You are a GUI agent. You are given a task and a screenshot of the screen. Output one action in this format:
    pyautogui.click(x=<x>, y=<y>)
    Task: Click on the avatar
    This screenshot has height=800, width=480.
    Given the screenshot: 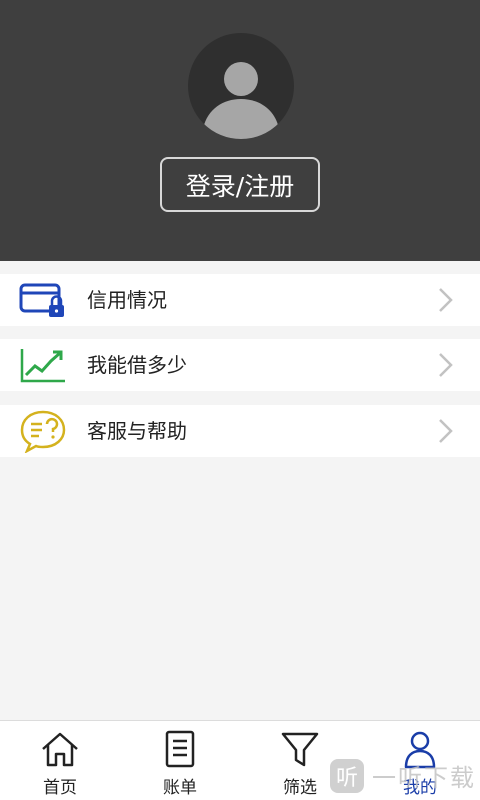 What is the action you would take?
    pyautogui.click(x=241, y=86)
    